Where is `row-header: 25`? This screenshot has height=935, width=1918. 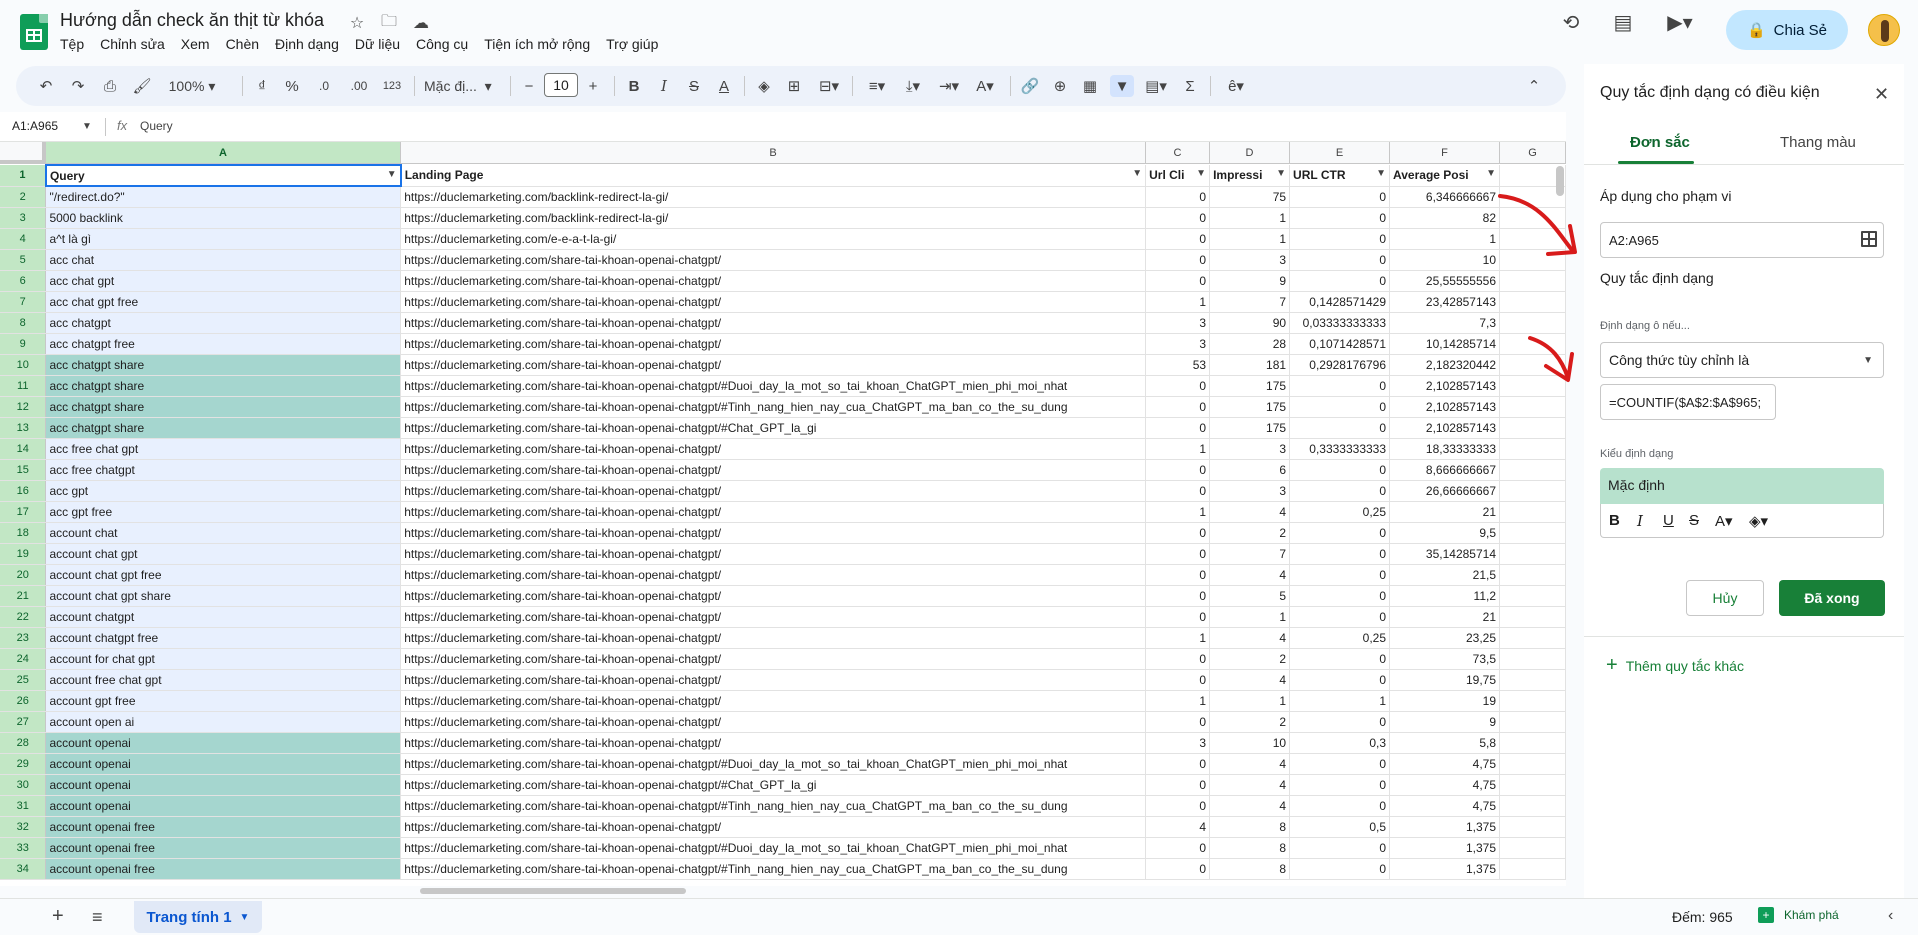 row-header: 25 is located at coordinates (23, 680).